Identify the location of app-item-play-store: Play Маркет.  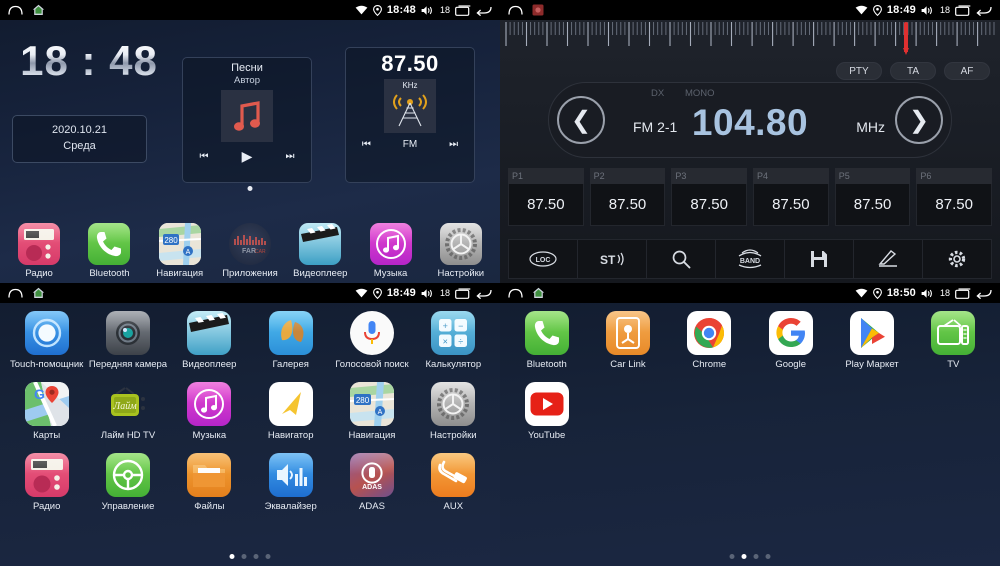
(871, 340).